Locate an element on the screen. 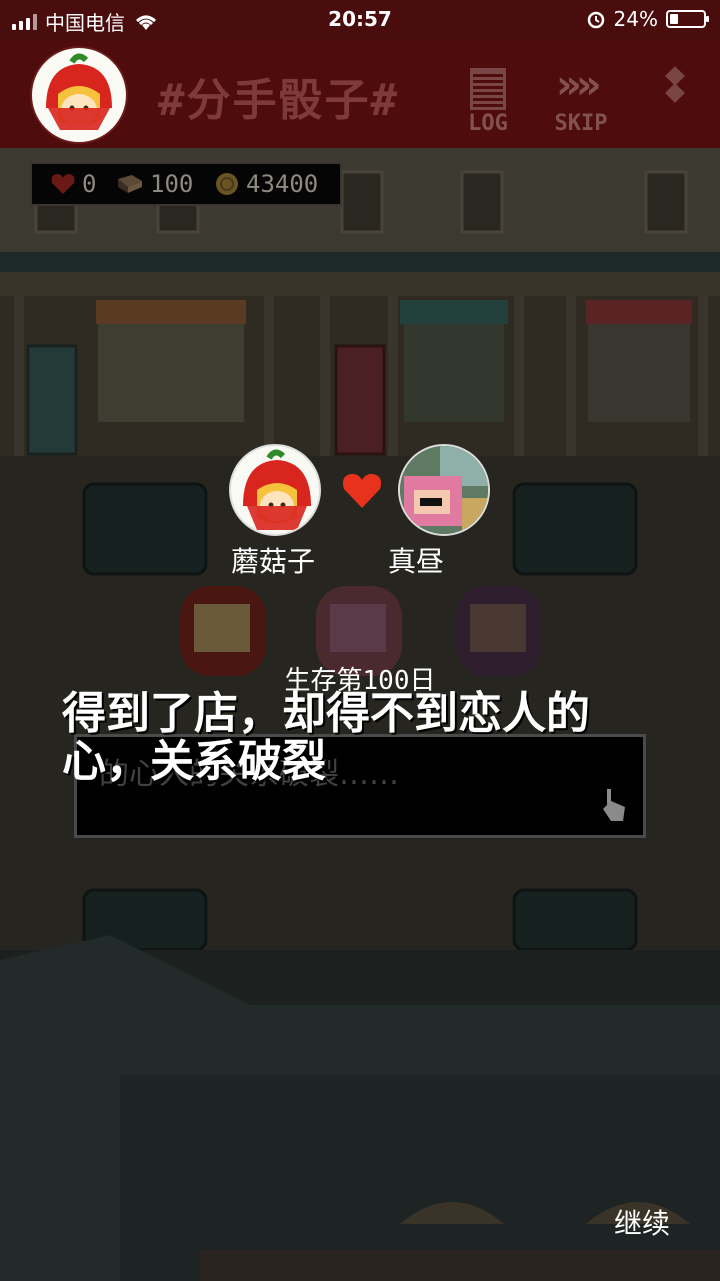 The image size is (720, 1281). alarm-icon is located at coordinates (595, 20).